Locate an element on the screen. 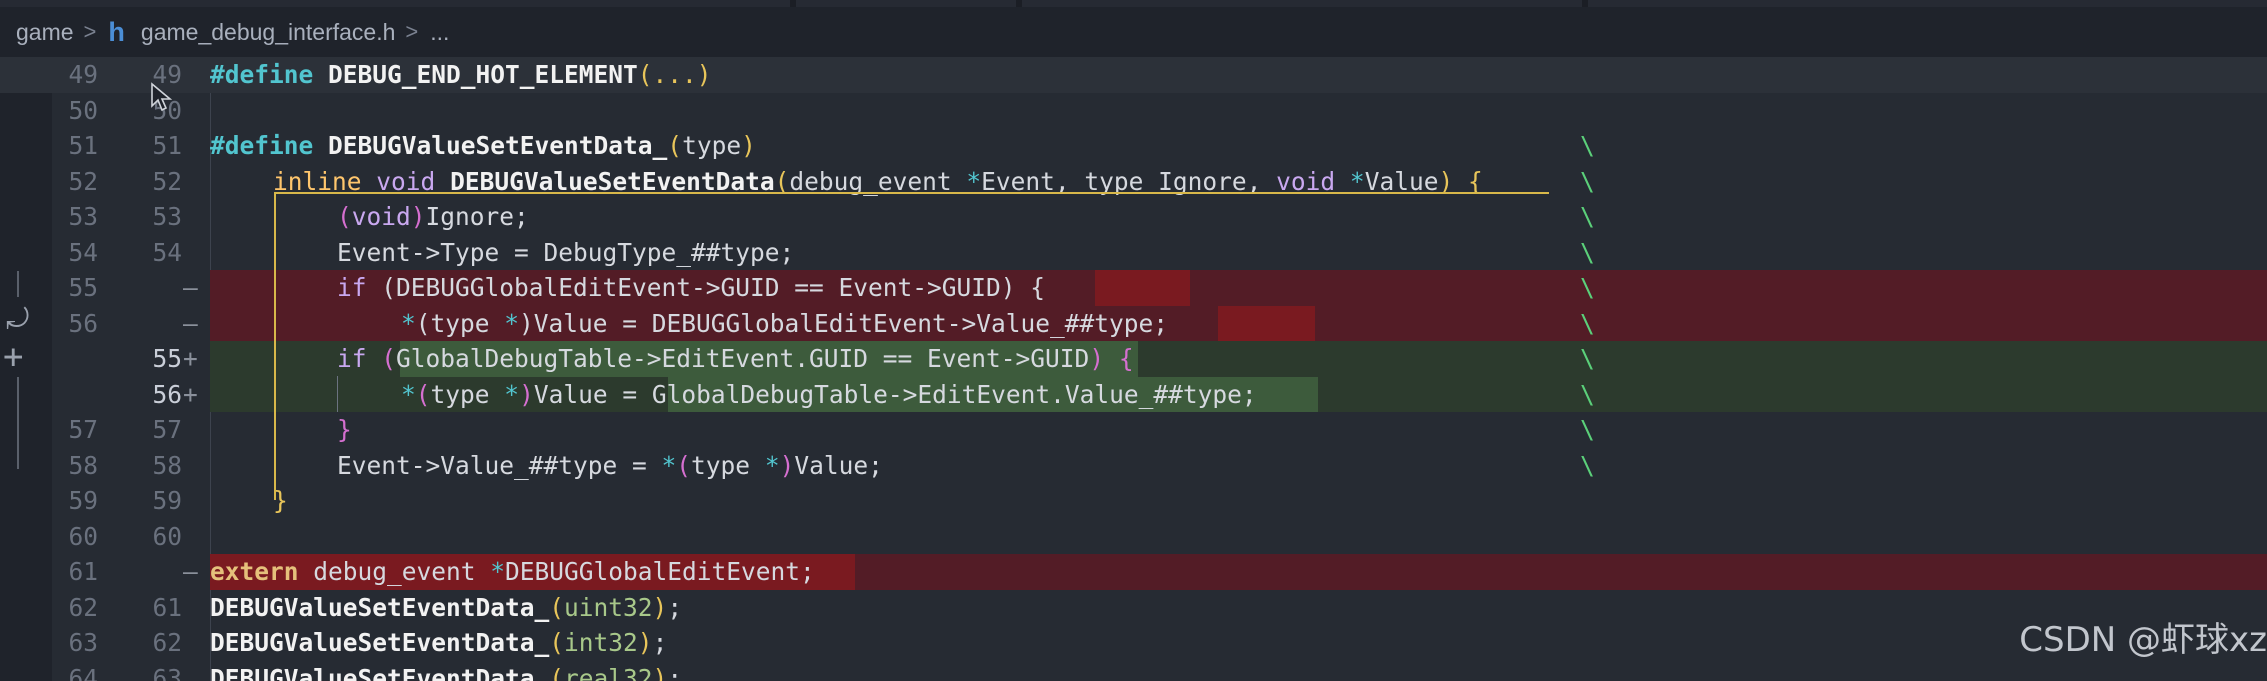 The height and width of the screenshot is (681, 2267). code-text: } \ is located at coordinates (1238, 430).